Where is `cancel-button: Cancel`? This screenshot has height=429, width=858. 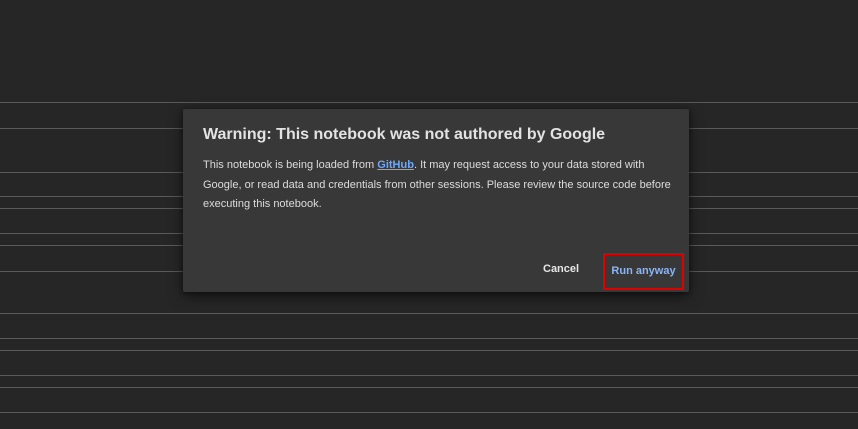
cancel-button: Cancel is located at coordinates (561, 269).